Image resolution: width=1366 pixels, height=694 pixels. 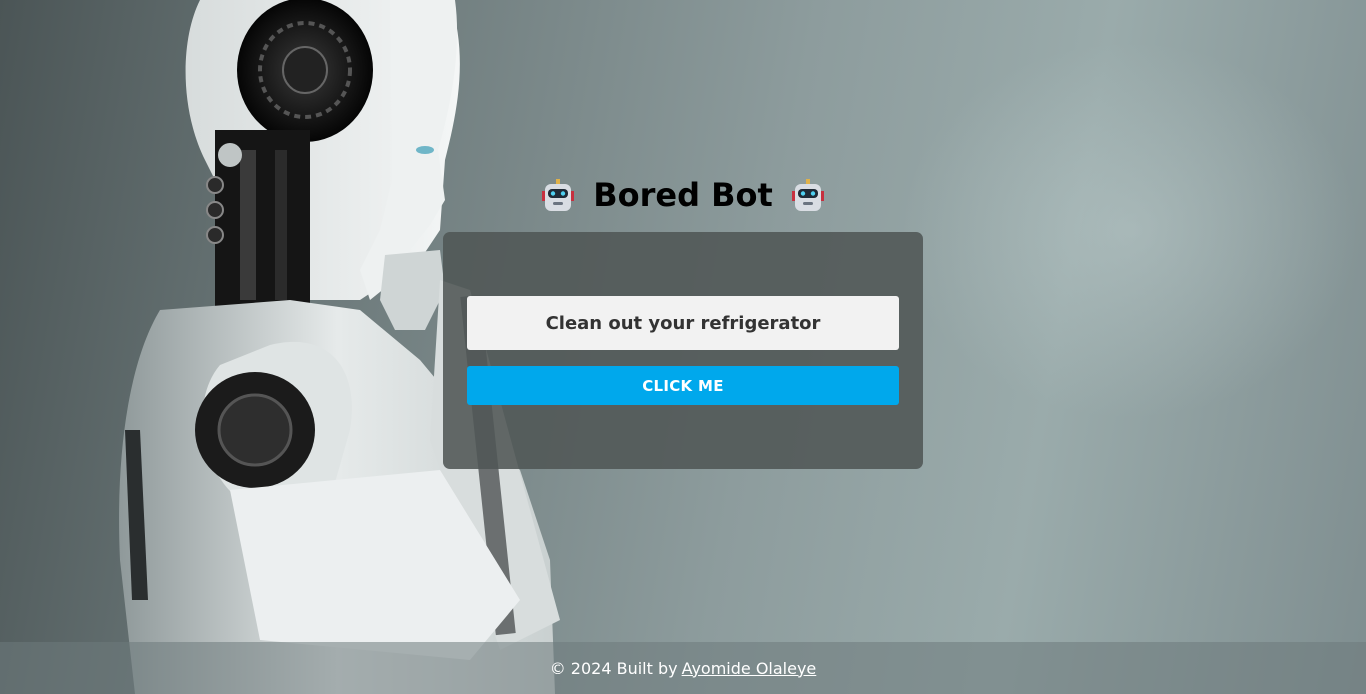 I want to click on author-link: Ayomide Olaleye, so click(x=749, y=668).